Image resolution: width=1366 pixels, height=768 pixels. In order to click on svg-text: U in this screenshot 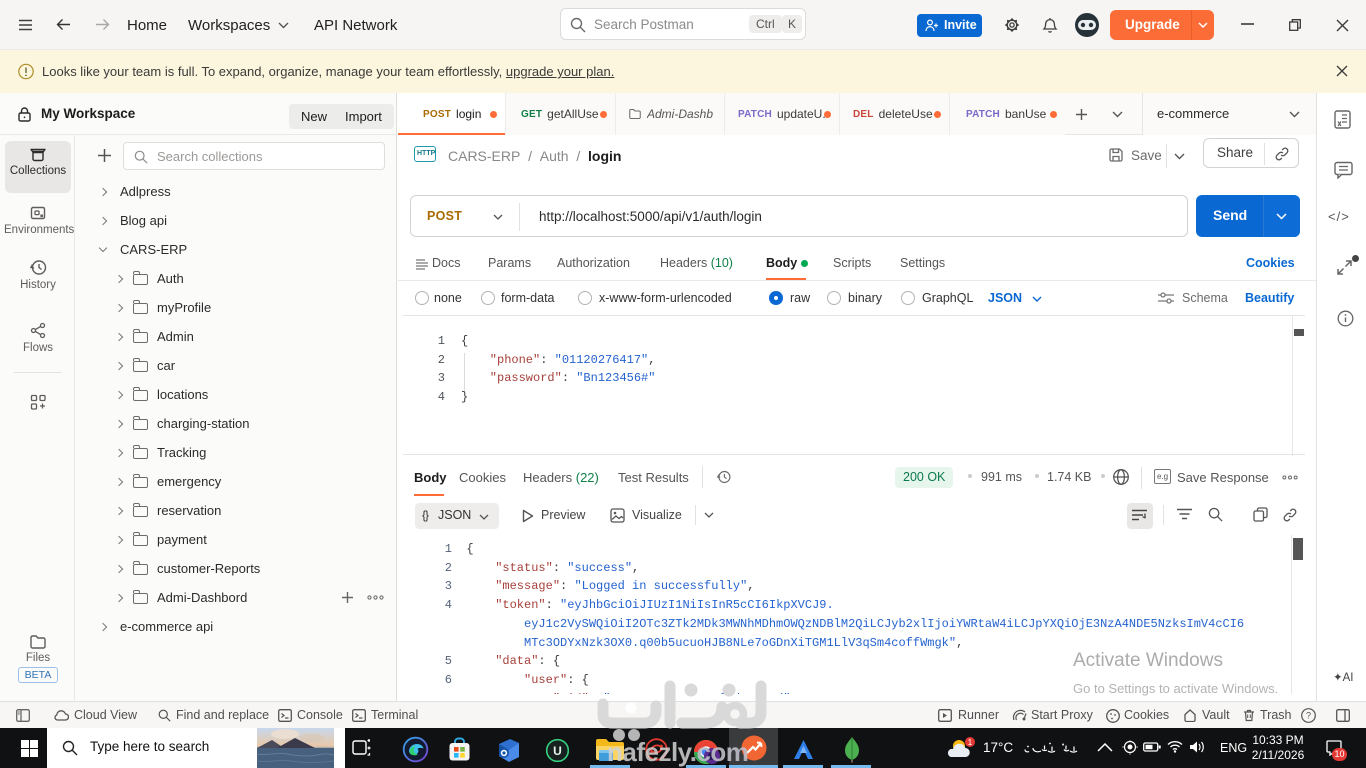, I will do `click(557, 751)`.